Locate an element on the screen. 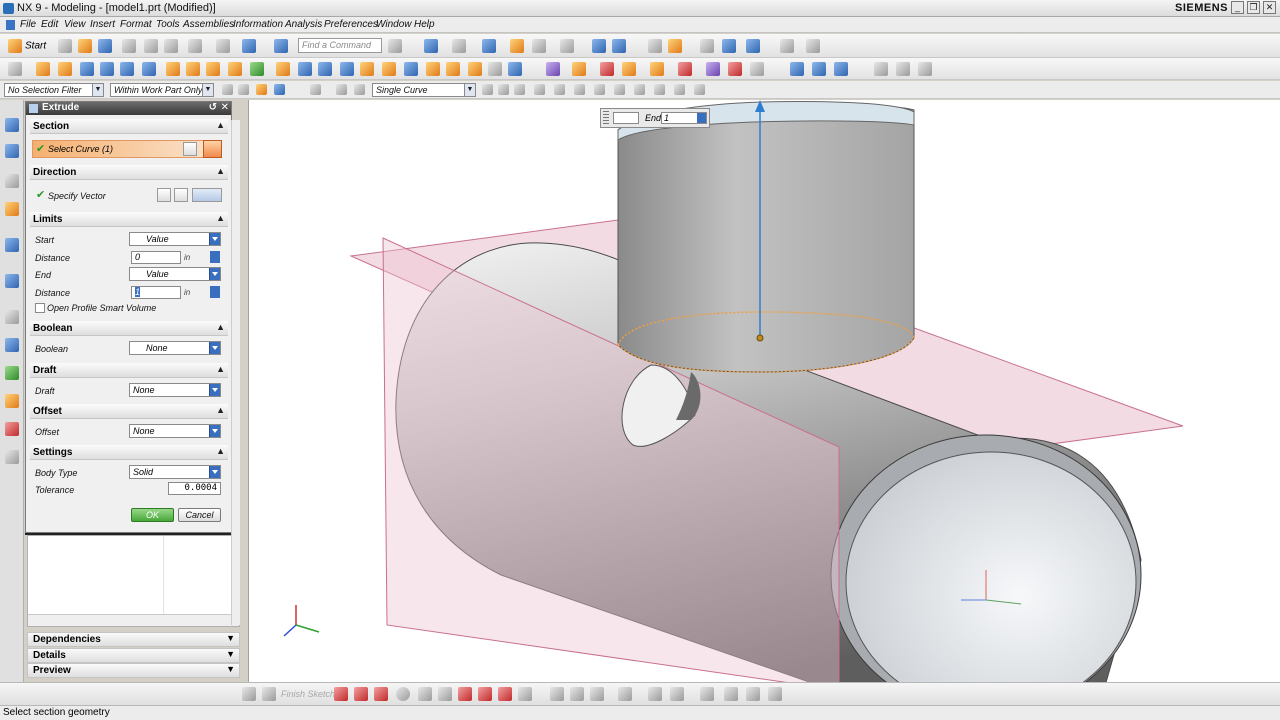 The image size is (1280, 720). end-distance-input: 1 is located at coordinates (156, 292).